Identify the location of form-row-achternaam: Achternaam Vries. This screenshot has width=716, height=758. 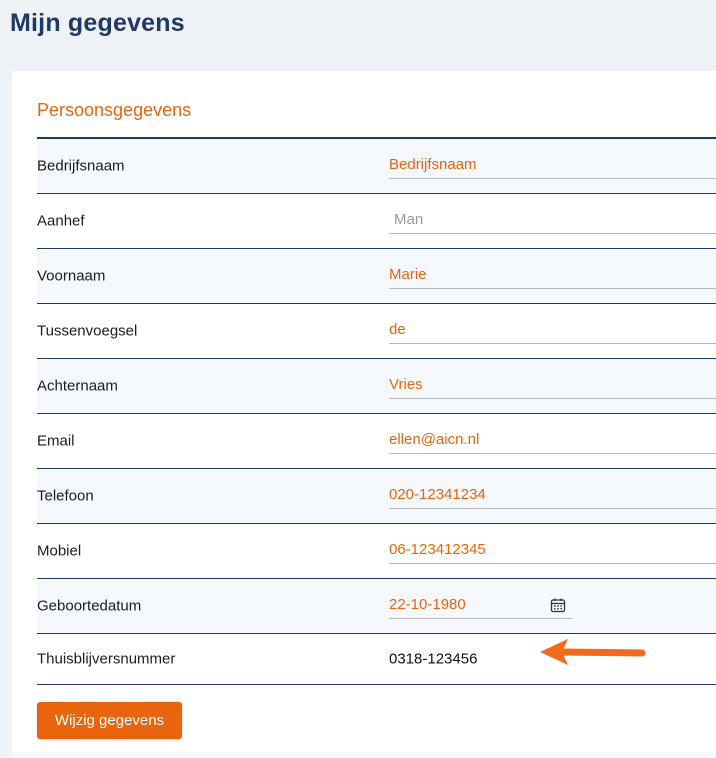
(376, 386).